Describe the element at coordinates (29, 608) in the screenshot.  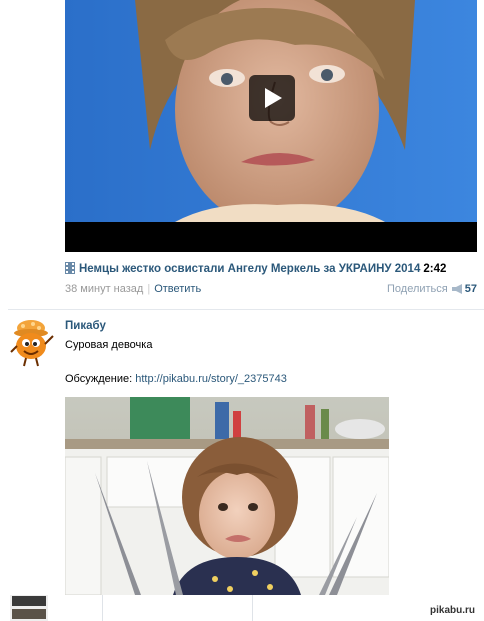
I see `bottom-thumbnail` at that location.